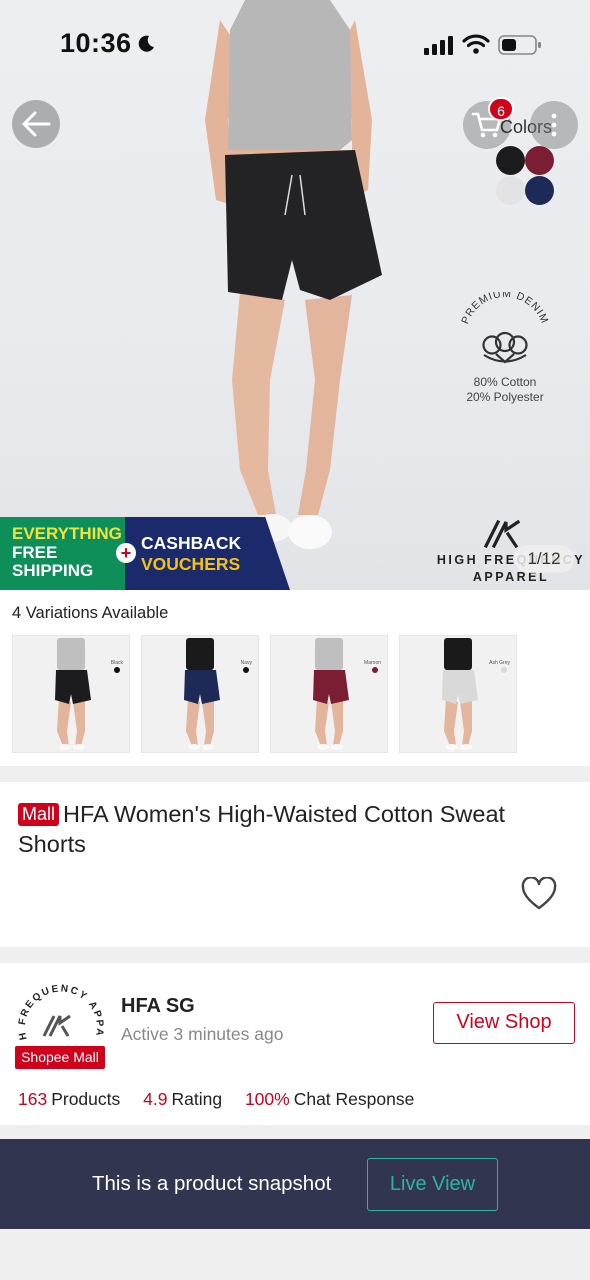  Describe the element at coordinates (502, 534) in the screenshot. I see `brand-logo-icon` at that location.